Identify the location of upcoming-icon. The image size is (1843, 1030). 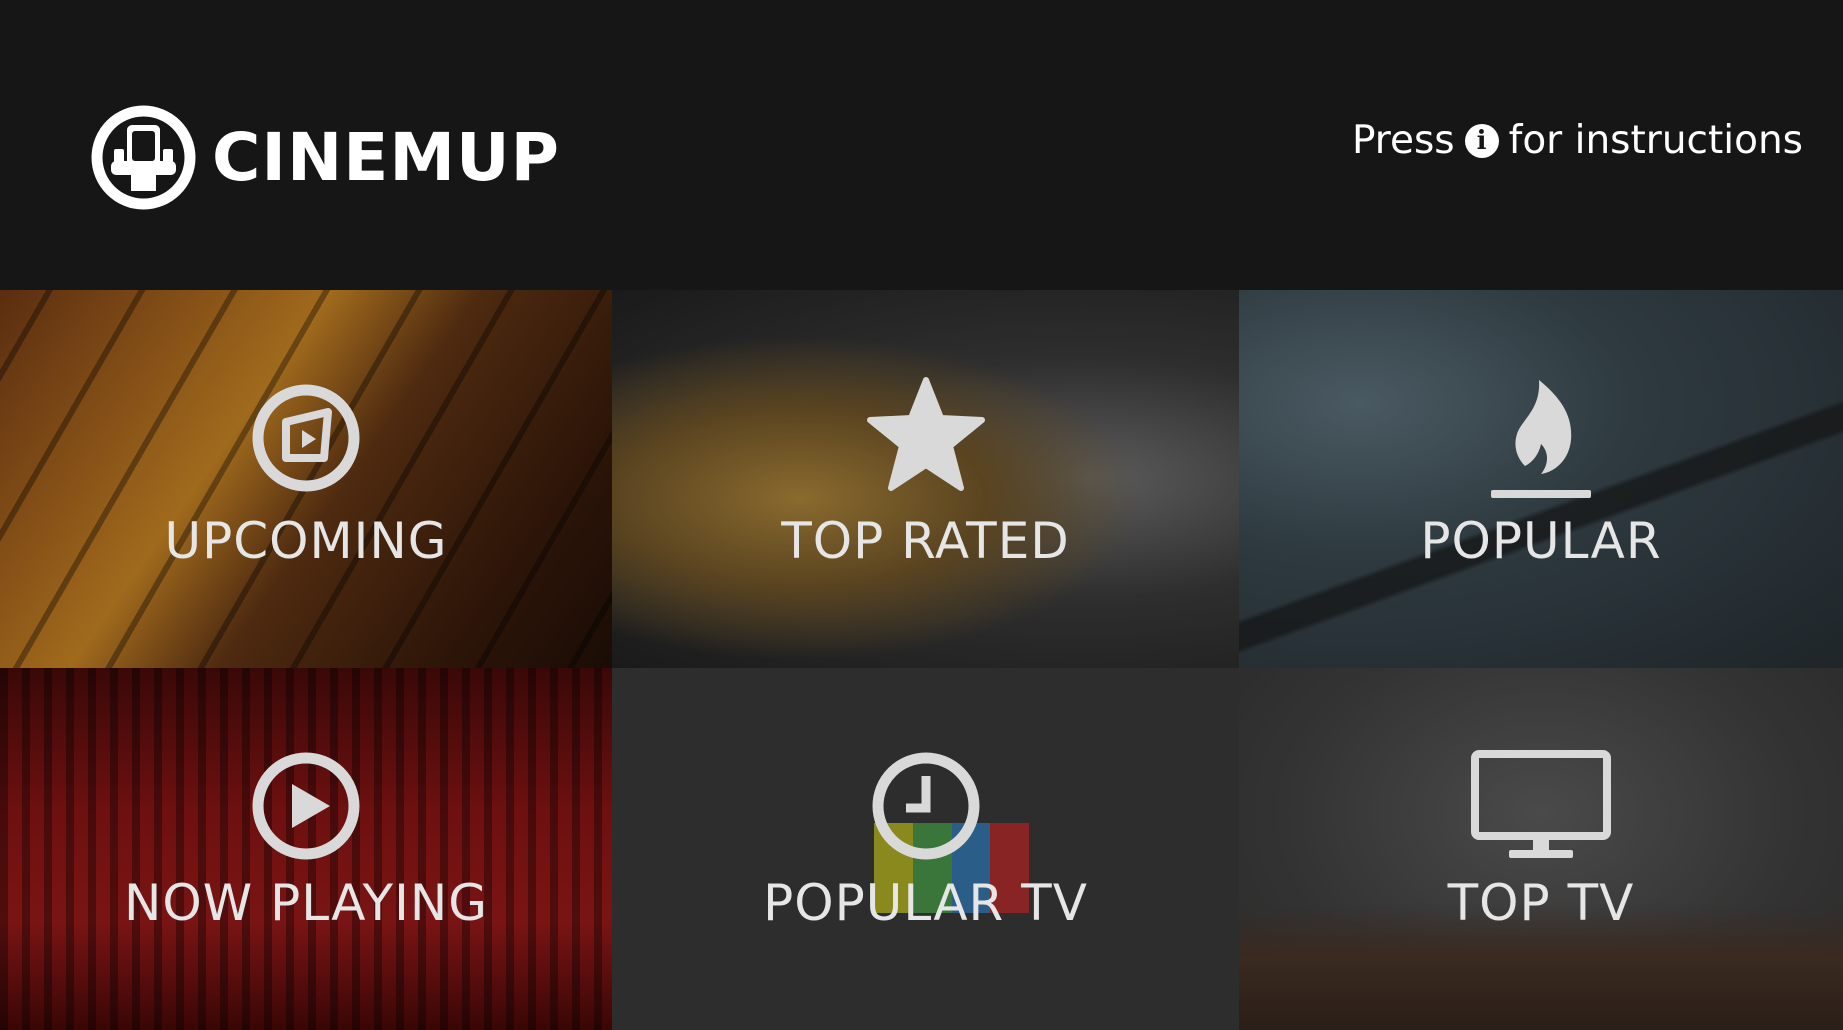
(306, 438).